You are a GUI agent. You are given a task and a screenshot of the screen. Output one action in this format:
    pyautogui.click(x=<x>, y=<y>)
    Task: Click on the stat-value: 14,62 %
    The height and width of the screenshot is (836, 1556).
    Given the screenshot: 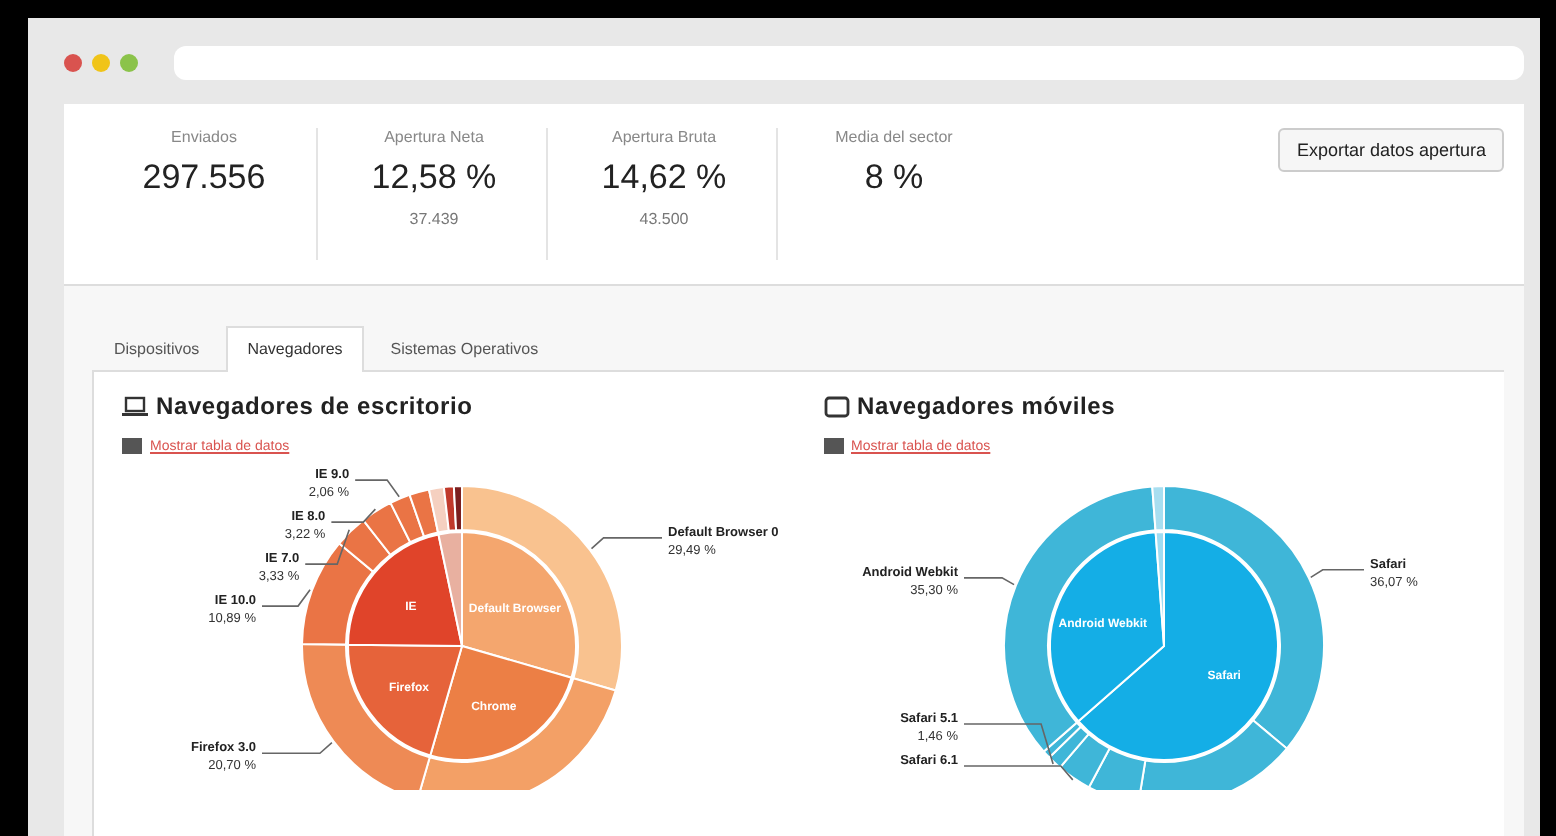 What is the action you would take?
    pyautogui.click(x=664, y=178)
    